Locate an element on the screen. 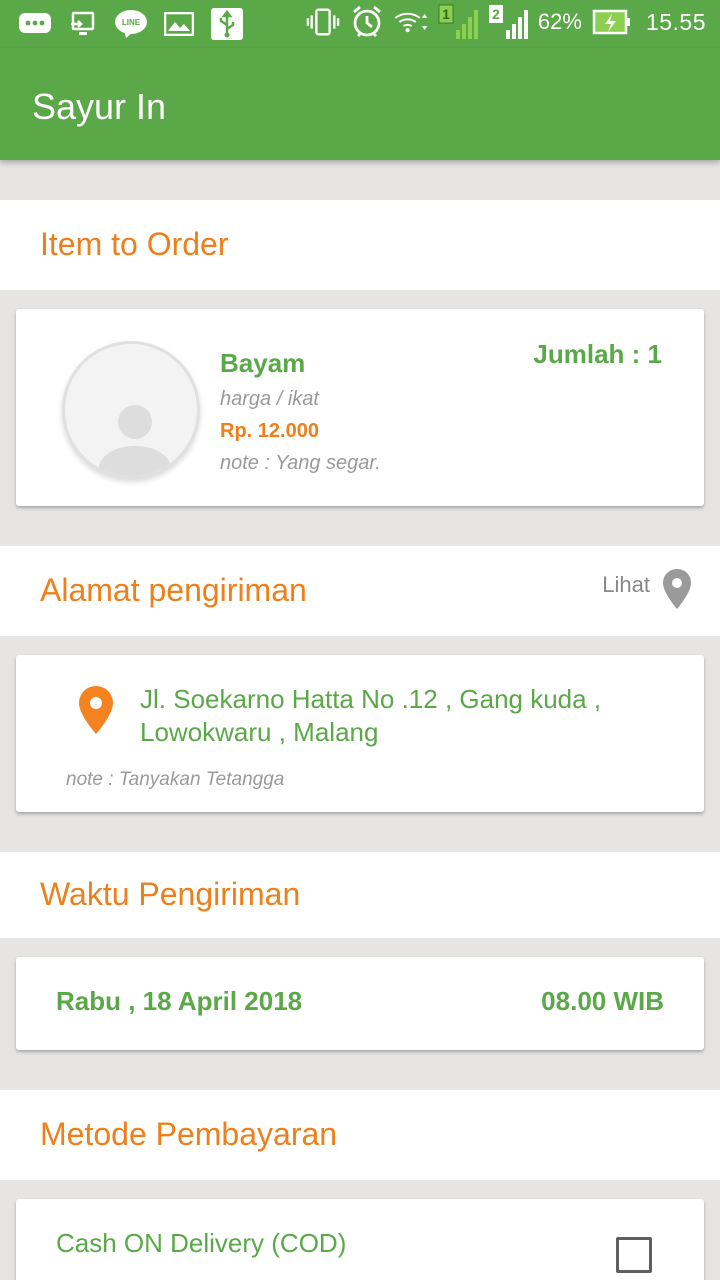 This screenshot has width=720, height=1280. app-title: Sayur In is located at coordinates (99, 106).